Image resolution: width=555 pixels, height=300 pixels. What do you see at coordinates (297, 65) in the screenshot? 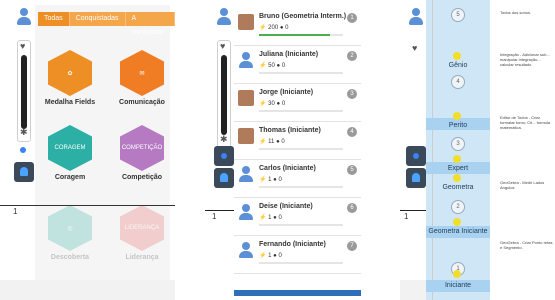
I see `ranking-row: Juliana (Iniciante) ⚡ 50 ● 0 2` at bounding box center [297, 65].